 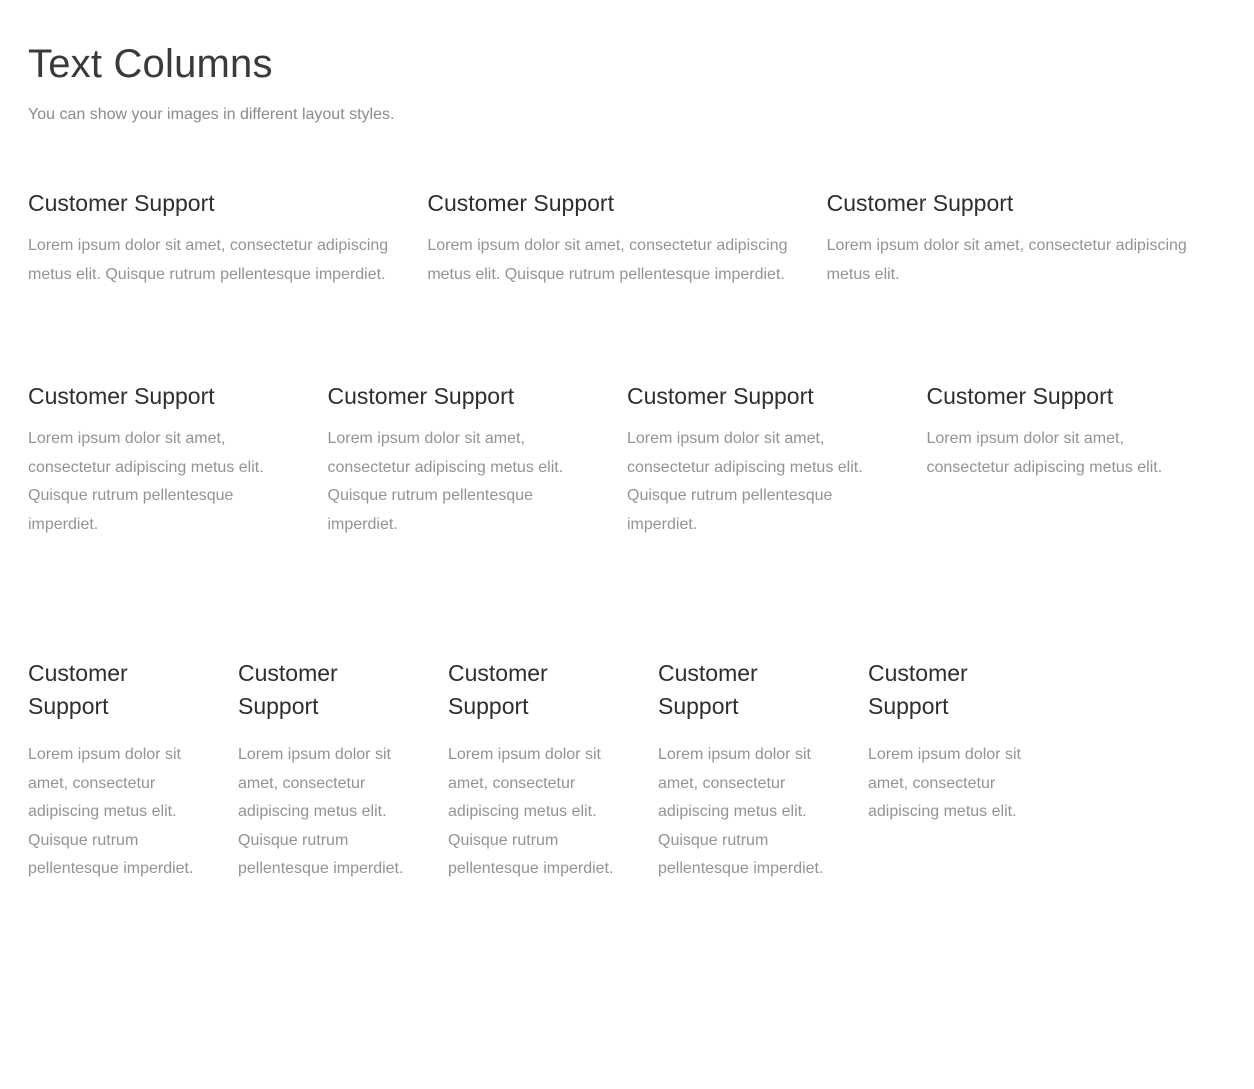 I want to click on page-title: Text Columns, so click(x=150, y=64).